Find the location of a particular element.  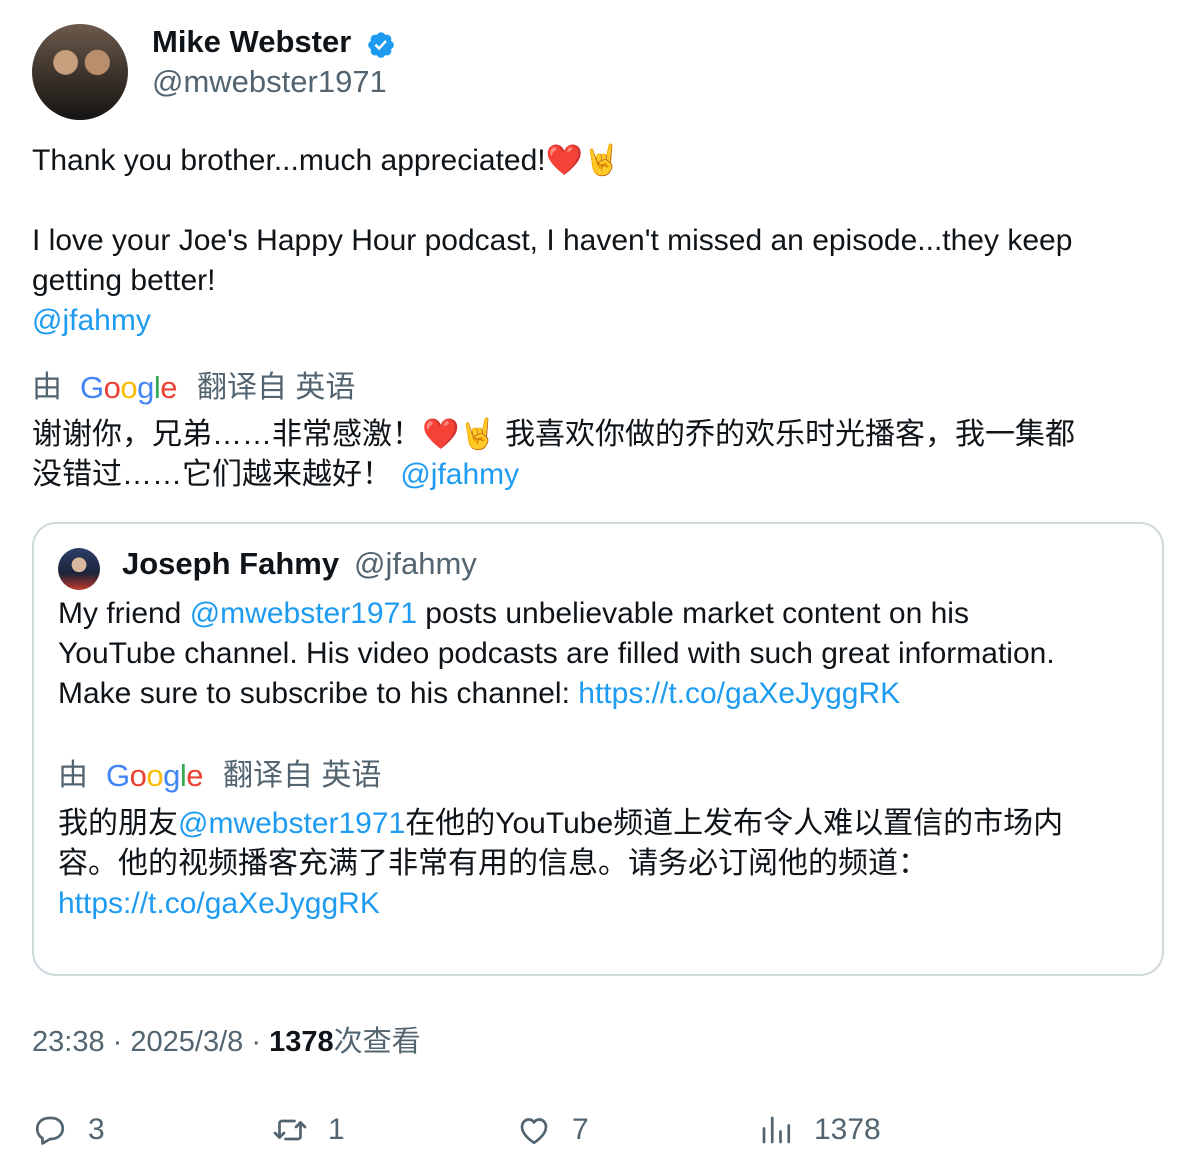

tweet-text-line: Thank you brother...much appreciated!❤️🤘 is located at coordinates (326, 161).